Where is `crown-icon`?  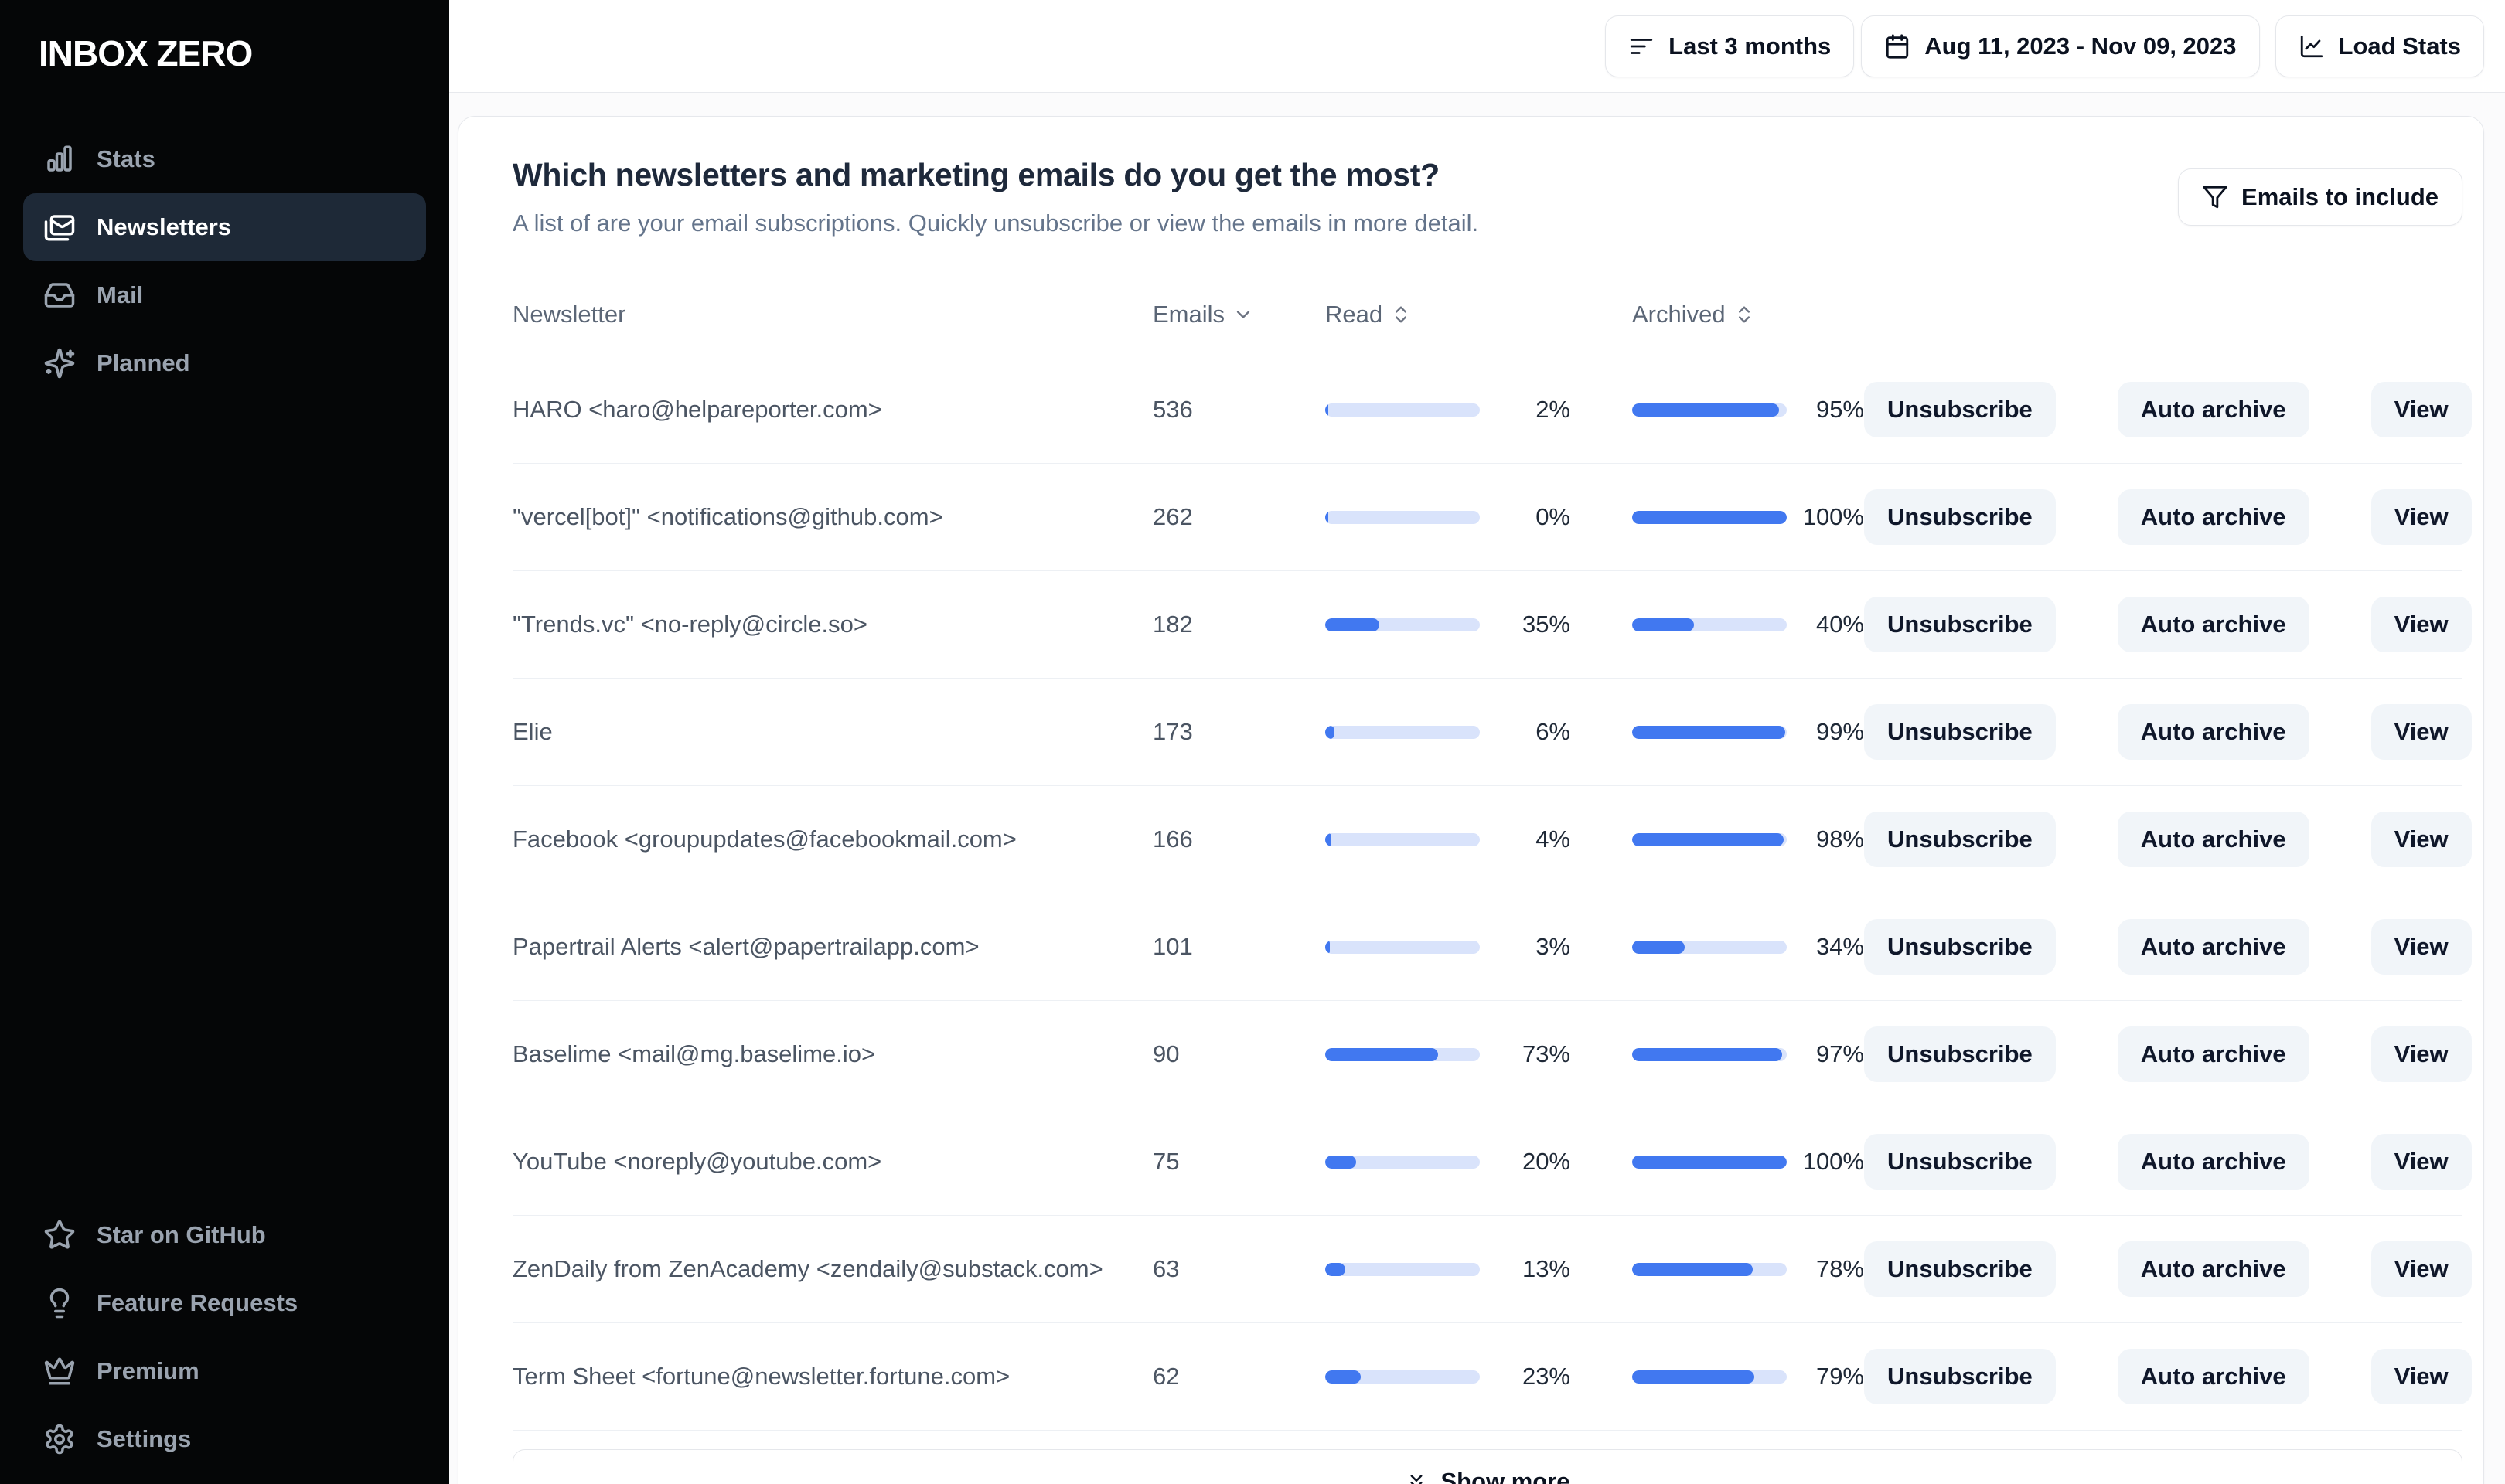 crown-icon is located at coordinates (59, 1371).